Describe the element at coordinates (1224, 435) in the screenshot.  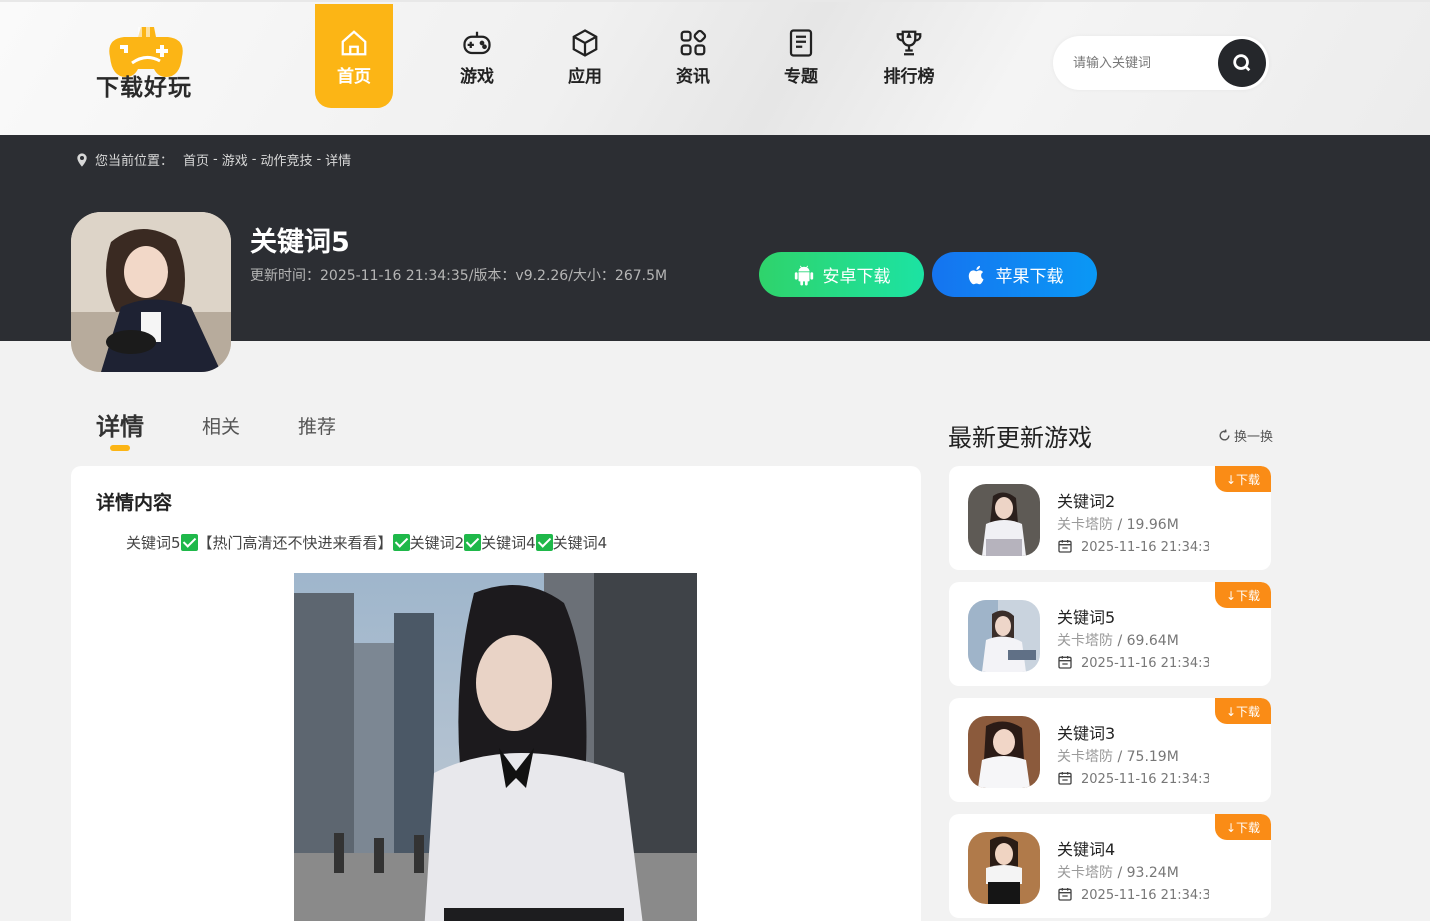
I see `refresh-icon` at that location.